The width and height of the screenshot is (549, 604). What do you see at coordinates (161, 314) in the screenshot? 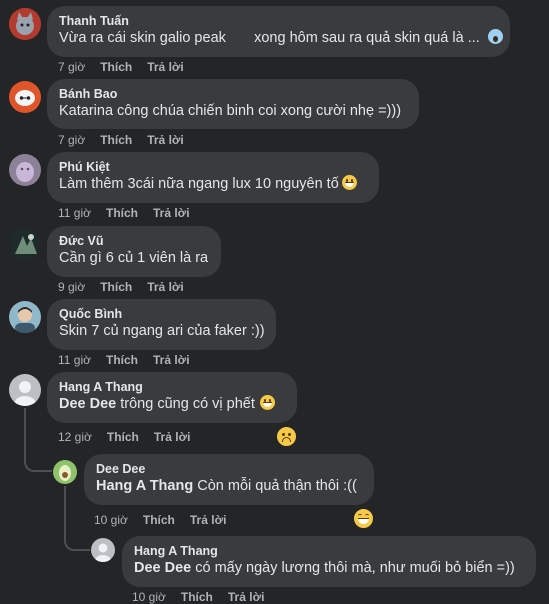
I see `comment-author: Quốc Bình` at bounding box center [161, 314].